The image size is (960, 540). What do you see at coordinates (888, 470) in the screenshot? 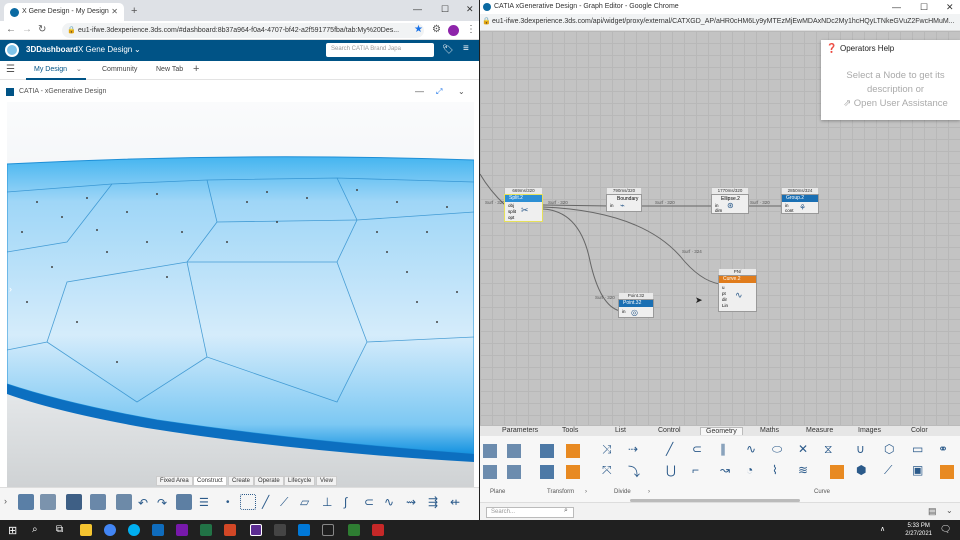
I see `diagonal-op-icon: ⟋` at bounding box center [888, 470].